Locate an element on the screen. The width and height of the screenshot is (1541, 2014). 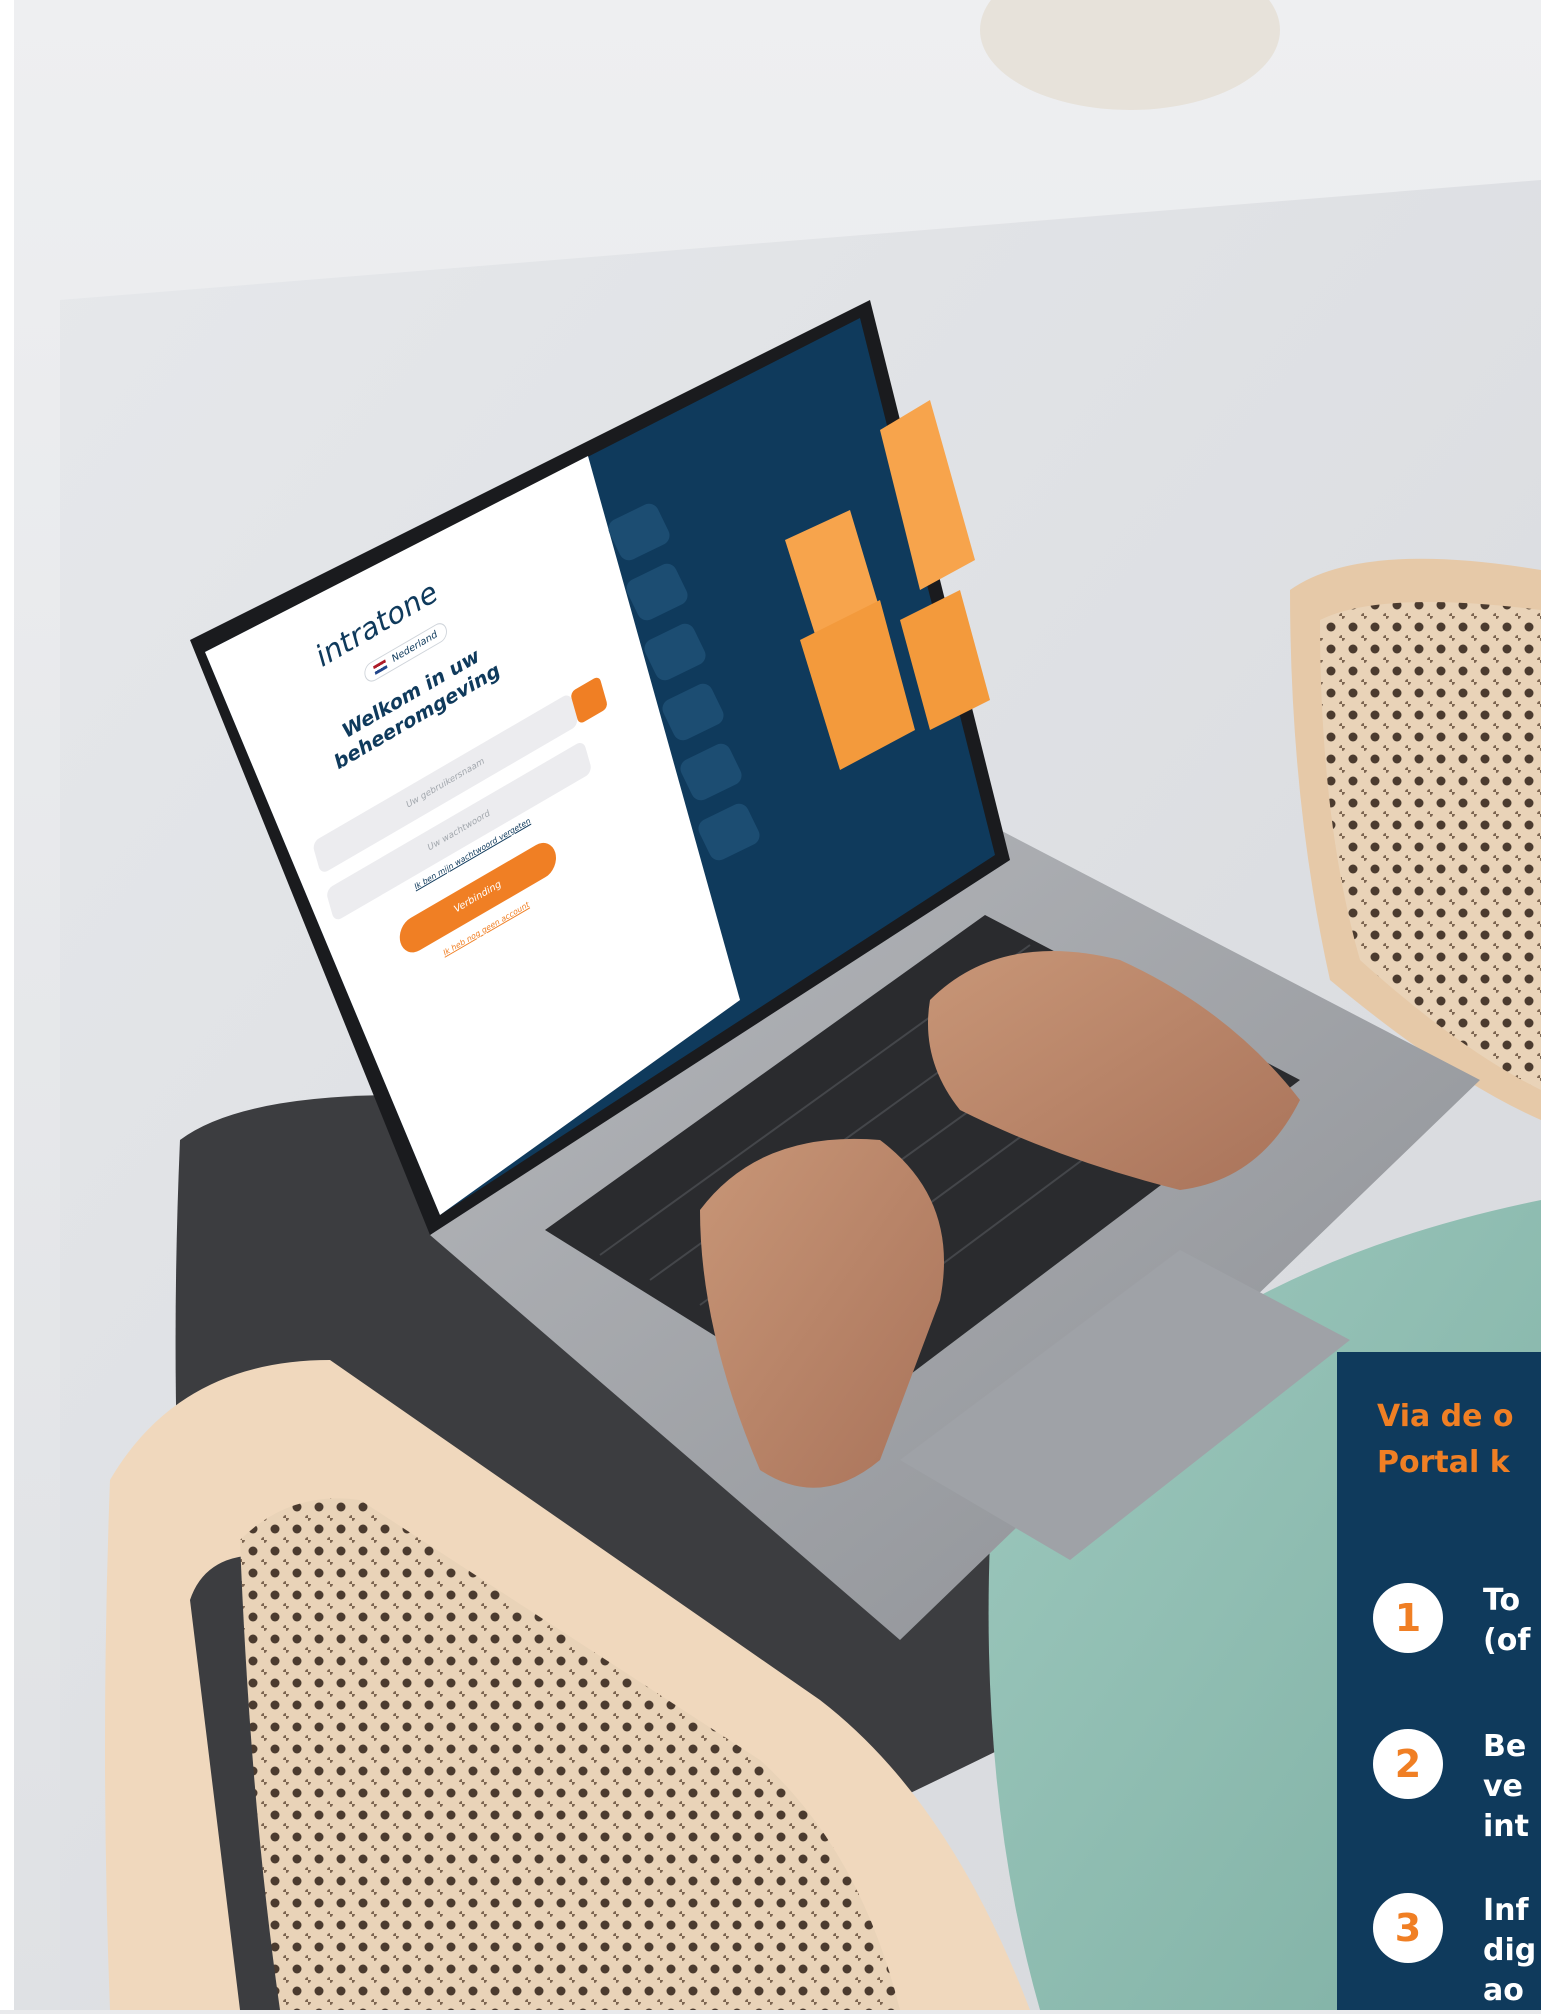
step-3: 3 Inf dig ao is located at coordinates (1457, 1951).